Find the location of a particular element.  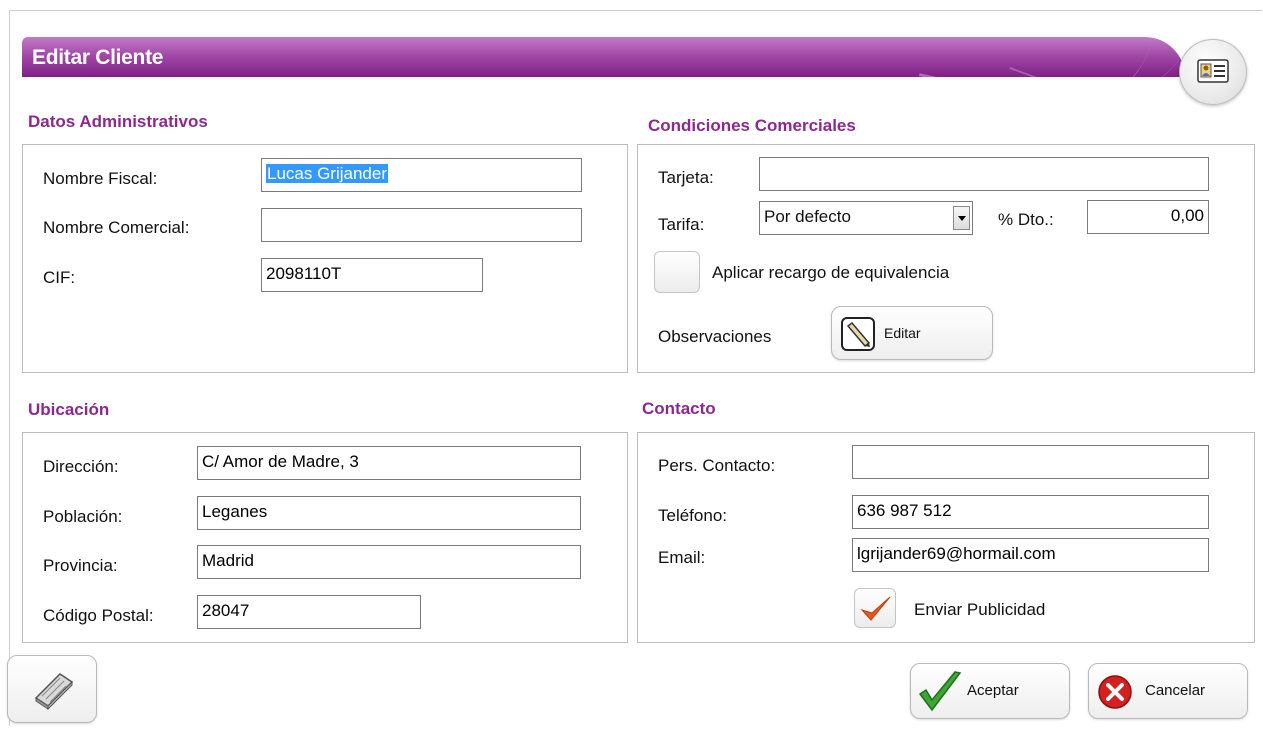

direccion-input: C/ Amor de Madre, 3 is located at coordinates (389, 463).